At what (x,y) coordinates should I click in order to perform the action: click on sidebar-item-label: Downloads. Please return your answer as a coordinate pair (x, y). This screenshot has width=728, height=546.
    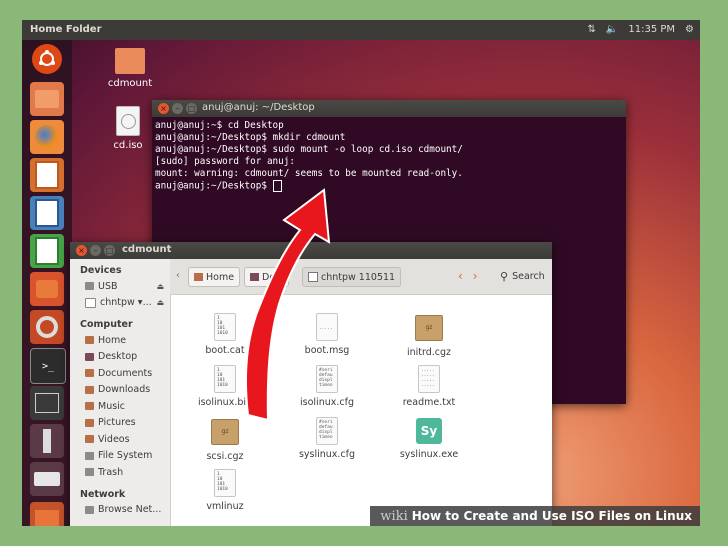
    Looking at the image, I should click on (124, 390).